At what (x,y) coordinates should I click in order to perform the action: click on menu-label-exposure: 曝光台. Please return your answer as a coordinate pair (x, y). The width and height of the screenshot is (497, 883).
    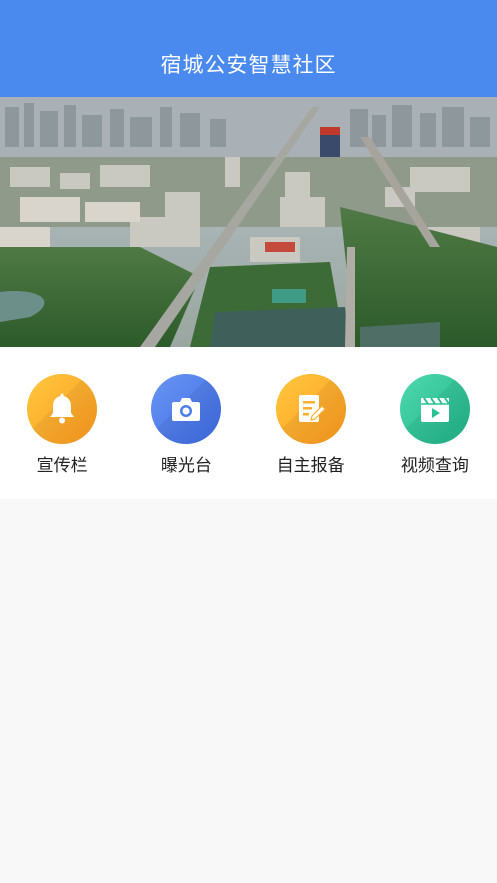
    Looking at the image, I should click on (186, 466).